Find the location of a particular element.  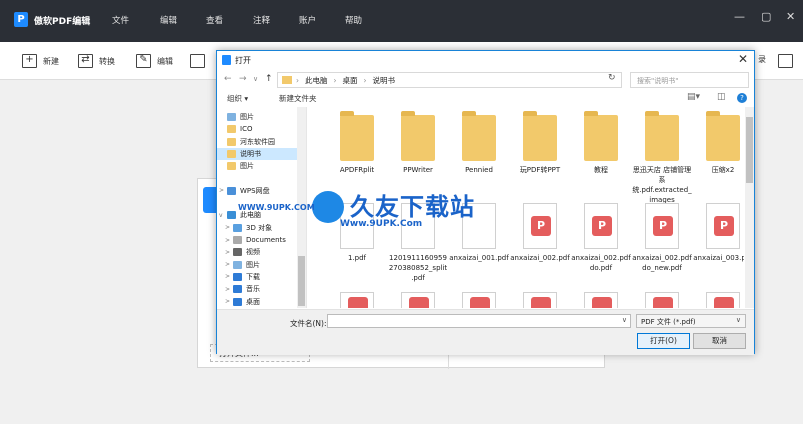

edit-button: ✎ 编辑 is located at coordinates (154, 61).